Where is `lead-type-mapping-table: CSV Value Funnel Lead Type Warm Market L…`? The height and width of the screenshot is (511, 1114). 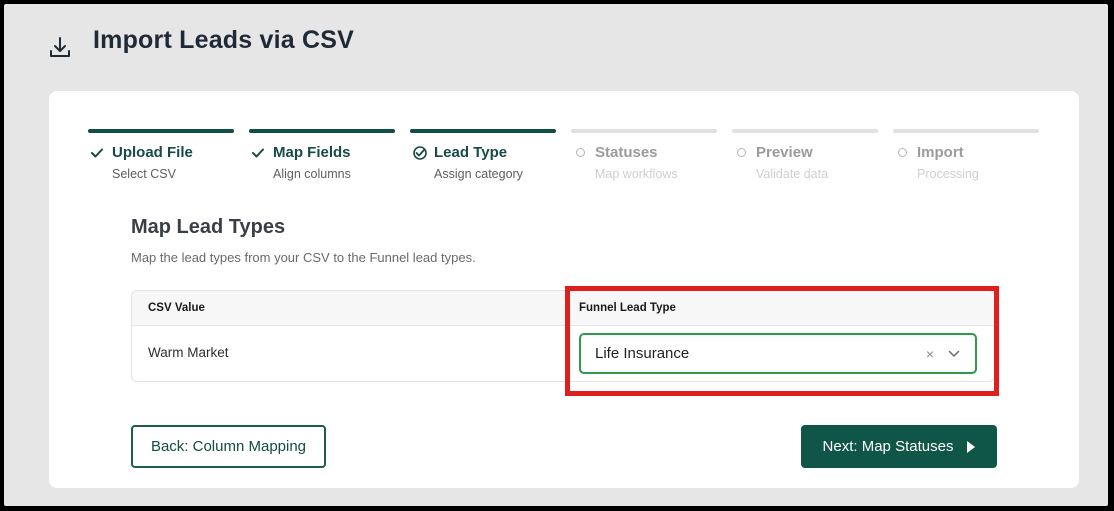
lead-type-mapping-table: CSV Value Funnel Lead Type Warm Market L… is located at coordinates (563, 336).